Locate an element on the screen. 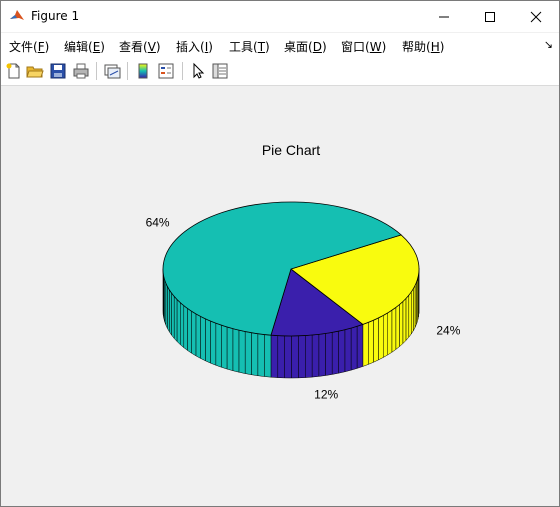 The height and width of the screenshot is (507, 560). pie-slice-label: 12% is located at coordinates (326, 394).